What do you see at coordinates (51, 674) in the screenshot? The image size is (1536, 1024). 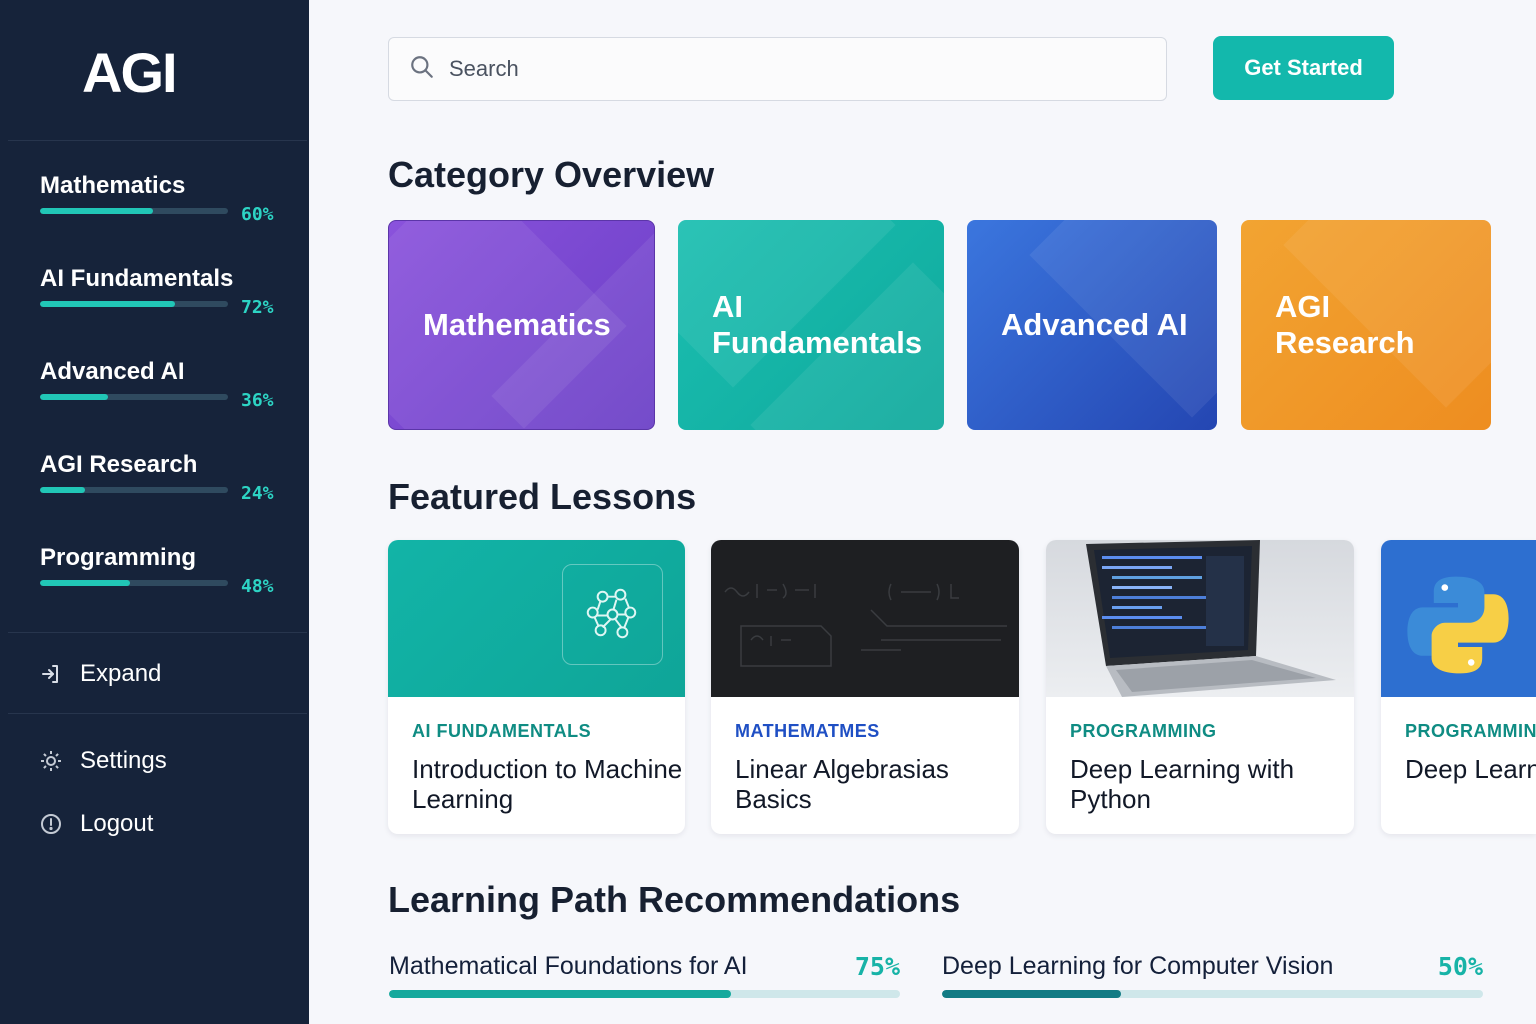 I see `expand-icon` at bounding box center [51, 674].